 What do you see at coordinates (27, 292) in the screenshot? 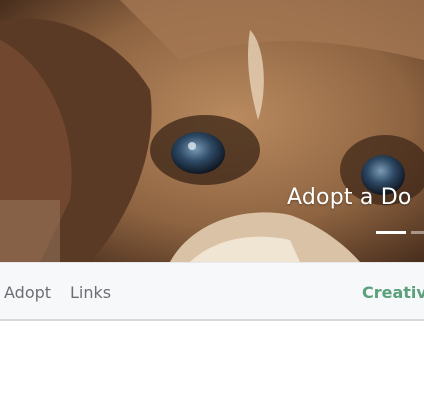
I see `nav-link-adopt: Adopt` at bounding box center [27, 292].